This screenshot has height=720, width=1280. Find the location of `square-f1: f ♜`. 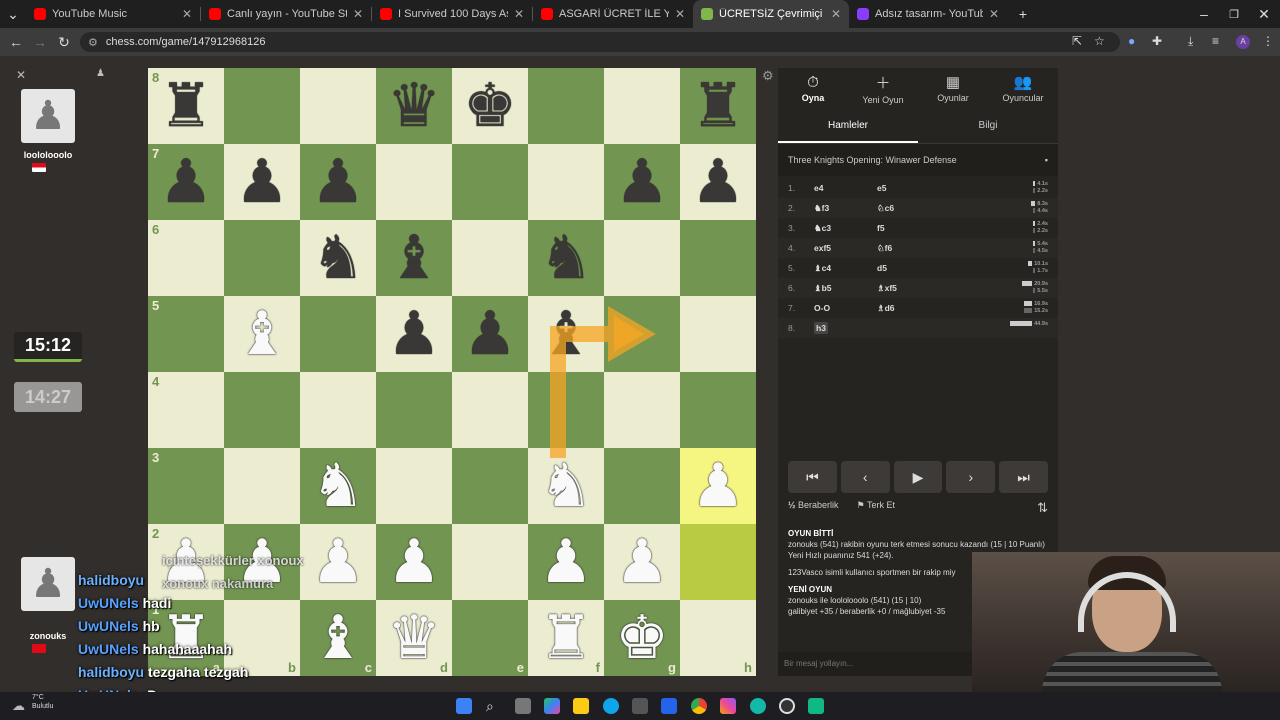

square-f1: f ♜ is located at coordinates (566, 638).